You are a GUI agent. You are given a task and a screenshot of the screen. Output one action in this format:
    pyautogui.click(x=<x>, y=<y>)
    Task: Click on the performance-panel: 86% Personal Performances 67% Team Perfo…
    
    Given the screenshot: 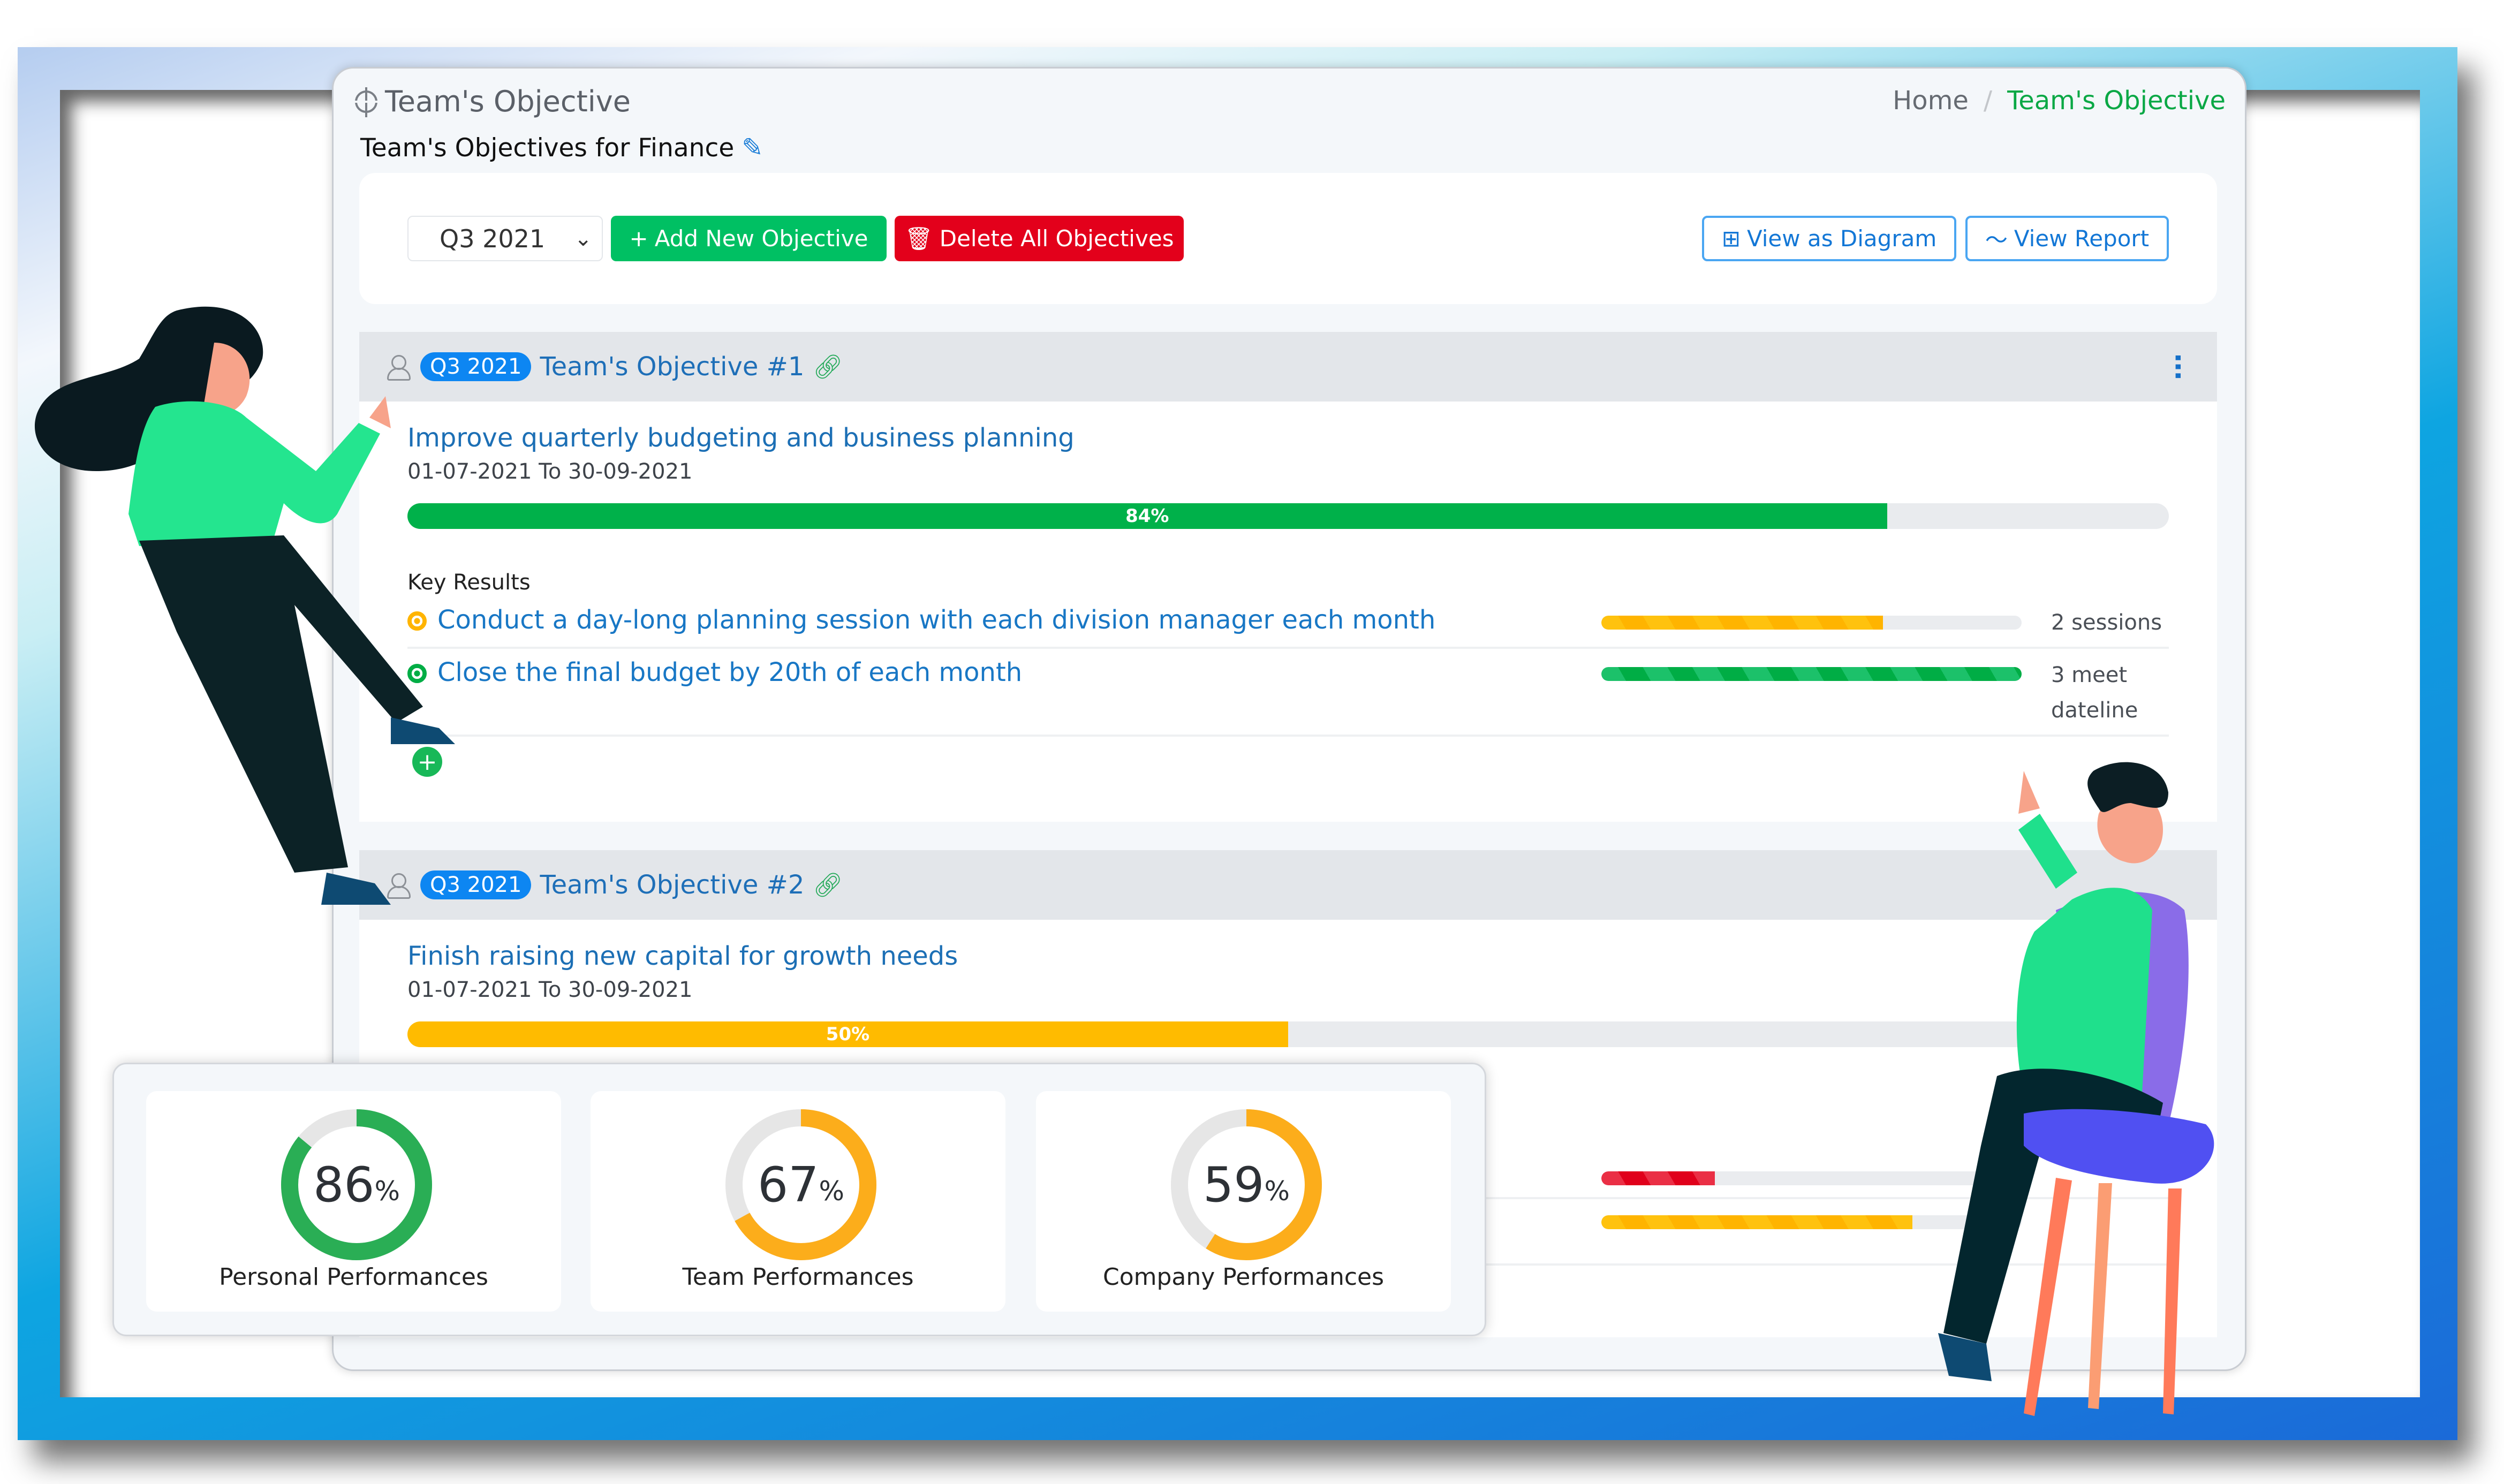 What is the action you would take?
    pyautogui.click(x=799, y=1199)
    